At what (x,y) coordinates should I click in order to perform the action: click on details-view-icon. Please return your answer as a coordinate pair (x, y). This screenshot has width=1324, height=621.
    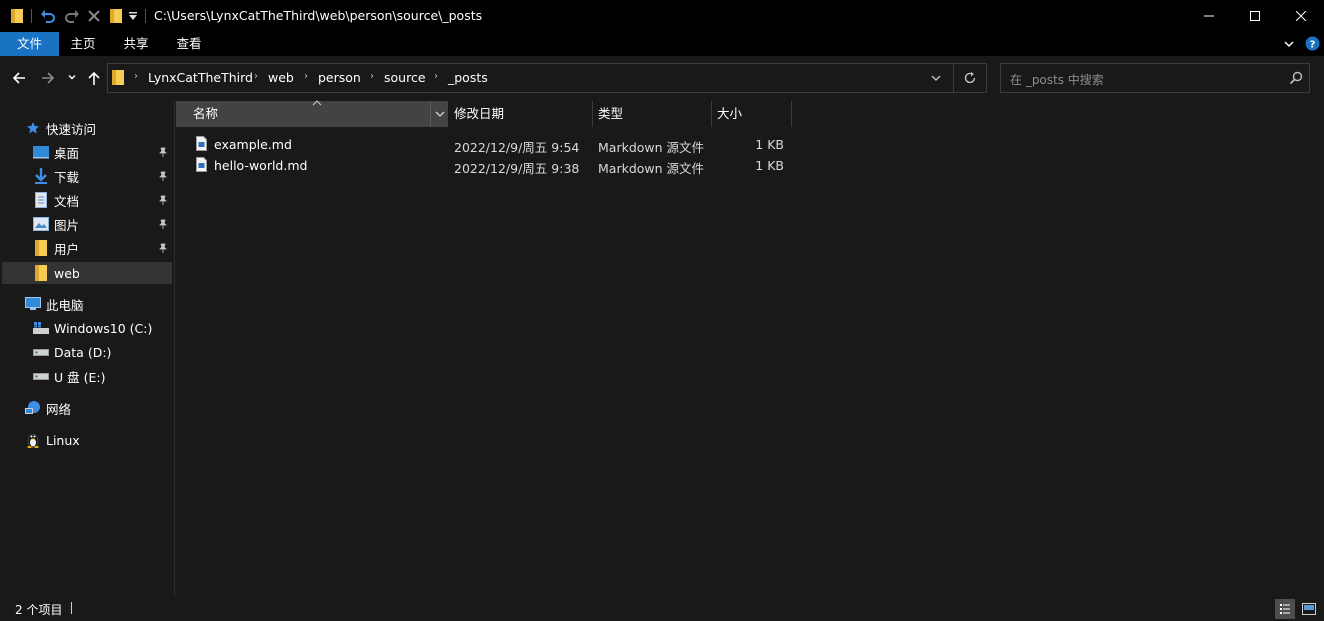
    Looking at the image, I should click on (1285, 609).